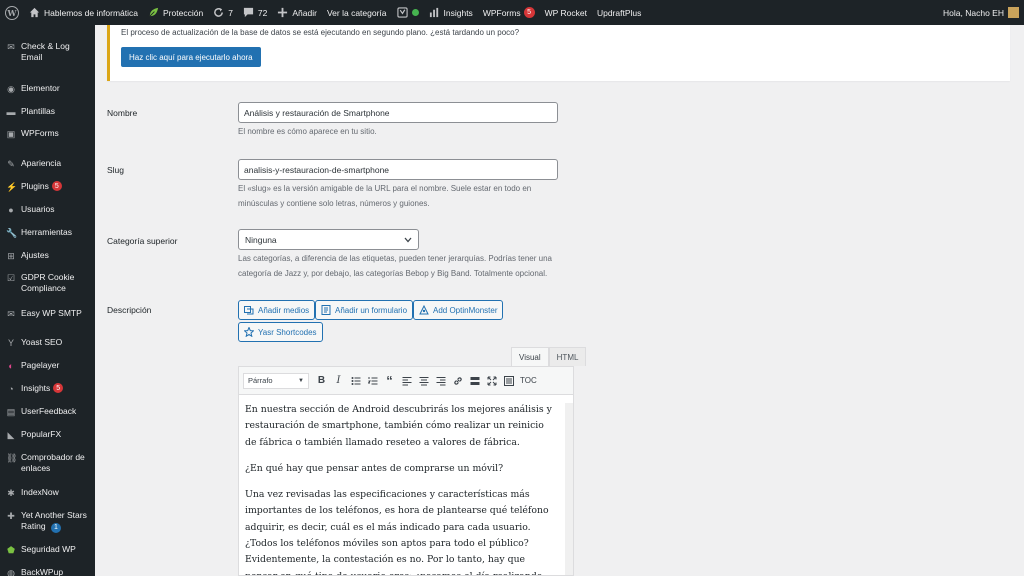 This screenshot has width=1024, height=576. I want to click on sidebar-item-wpforms: ▣ WPForms, so click(47, 133).